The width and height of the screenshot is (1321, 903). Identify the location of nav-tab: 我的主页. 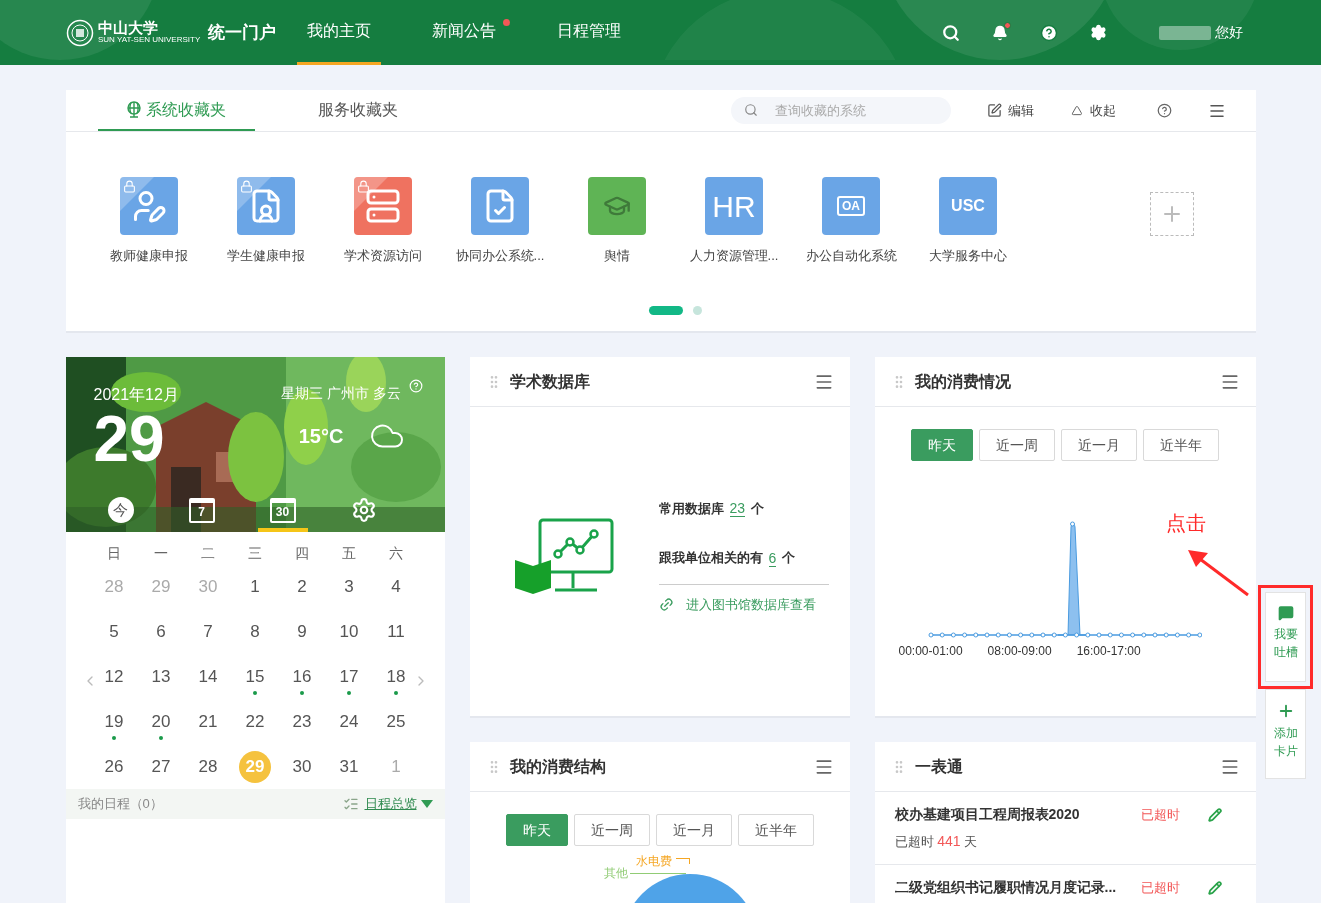
(339, 32).